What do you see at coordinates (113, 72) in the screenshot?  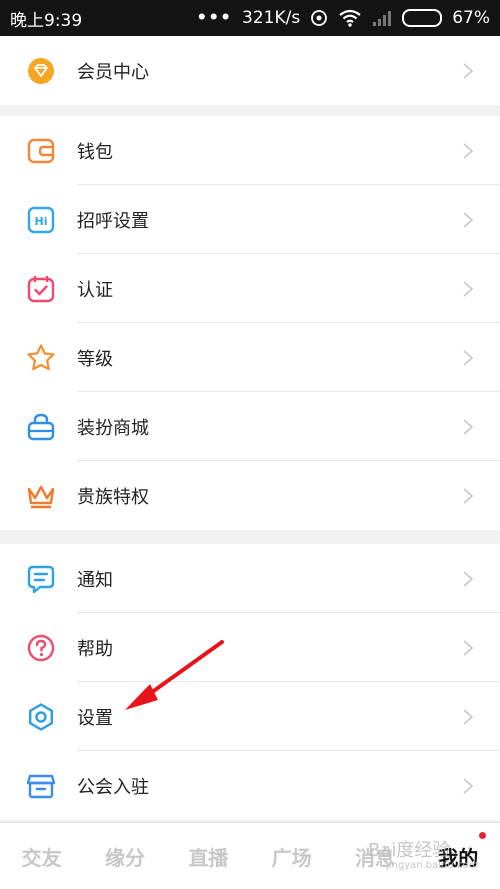 I see `vip-center-label: 会员中心` at bounding box center [113, 72].